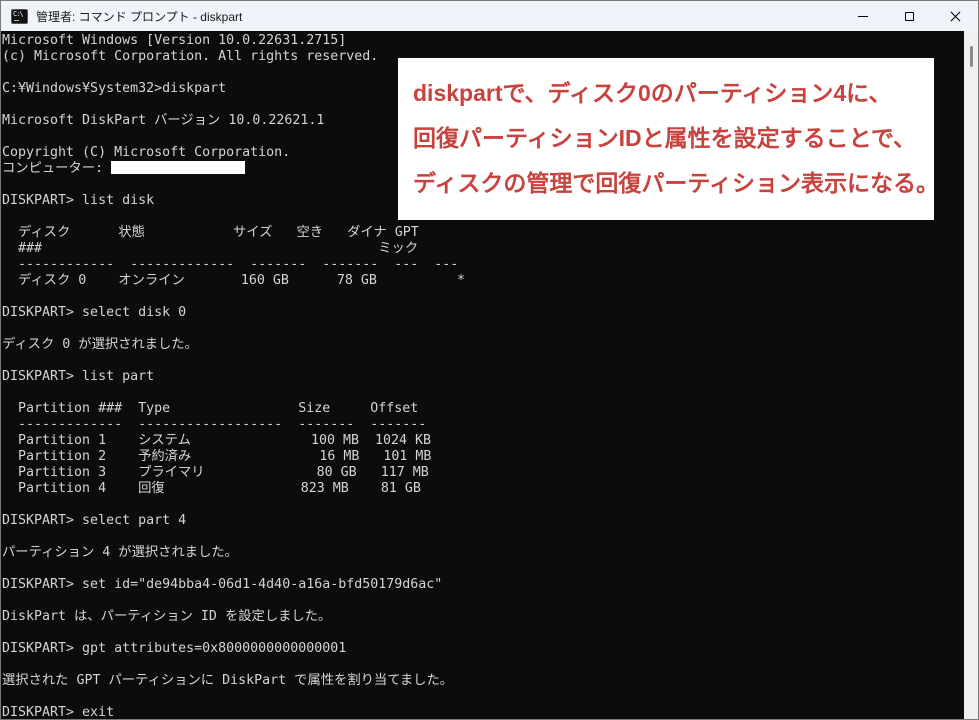 This screenshot has height=720, width=979. I want to click on console-line: DISKPART> list part, so click(78, 376).